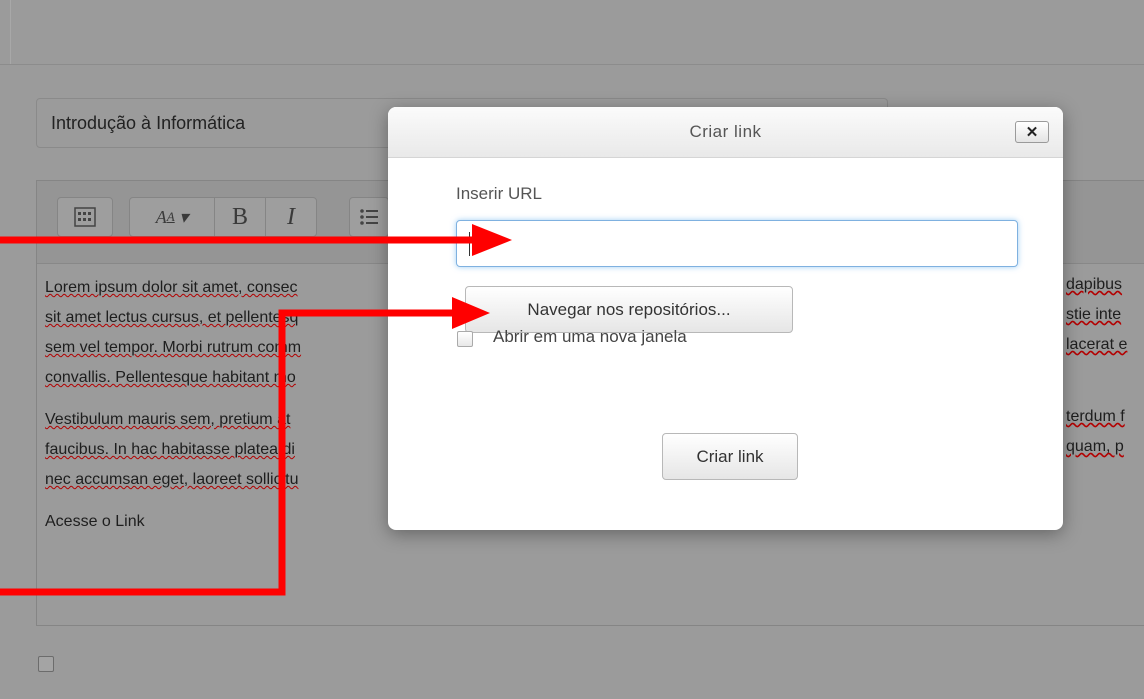 This screenshot has height=699, width=1144. Describe the element at coordinates (10, 32) in the screenshot. I see `header-edge-line` at that location.